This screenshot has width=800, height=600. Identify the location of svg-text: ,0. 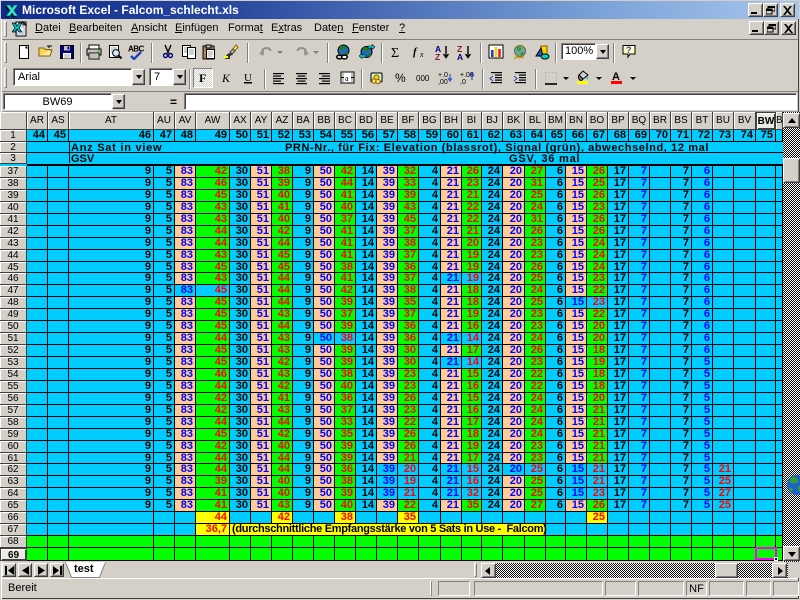
(463, 82).